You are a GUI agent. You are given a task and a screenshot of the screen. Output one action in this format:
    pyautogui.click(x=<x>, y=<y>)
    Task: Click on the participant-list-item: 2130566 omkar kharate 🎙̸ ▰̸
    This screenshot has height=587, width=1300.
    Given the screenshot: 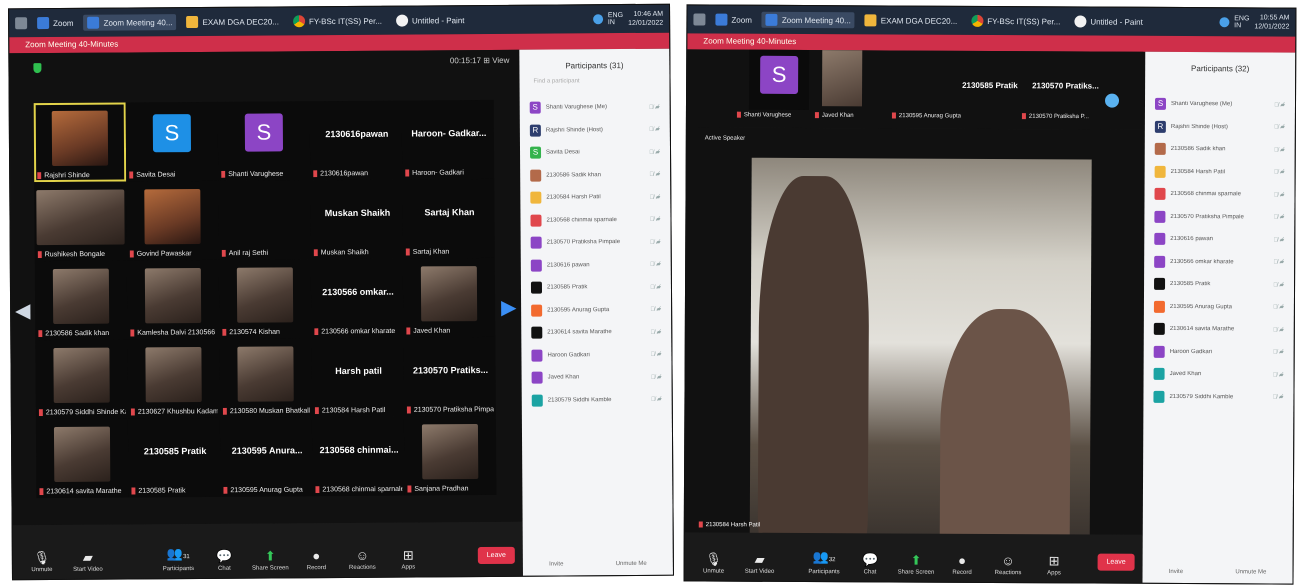 What is the action you would take?
    pyautogui.click(x=1219, y=261)
    